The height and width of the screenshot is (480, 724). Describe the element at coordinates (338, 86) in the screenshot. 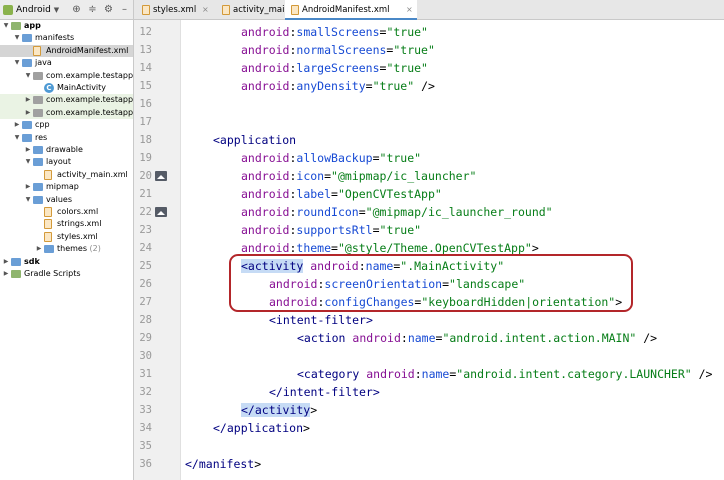

I see `code-line: android:anyDensity="true" />` at that location.